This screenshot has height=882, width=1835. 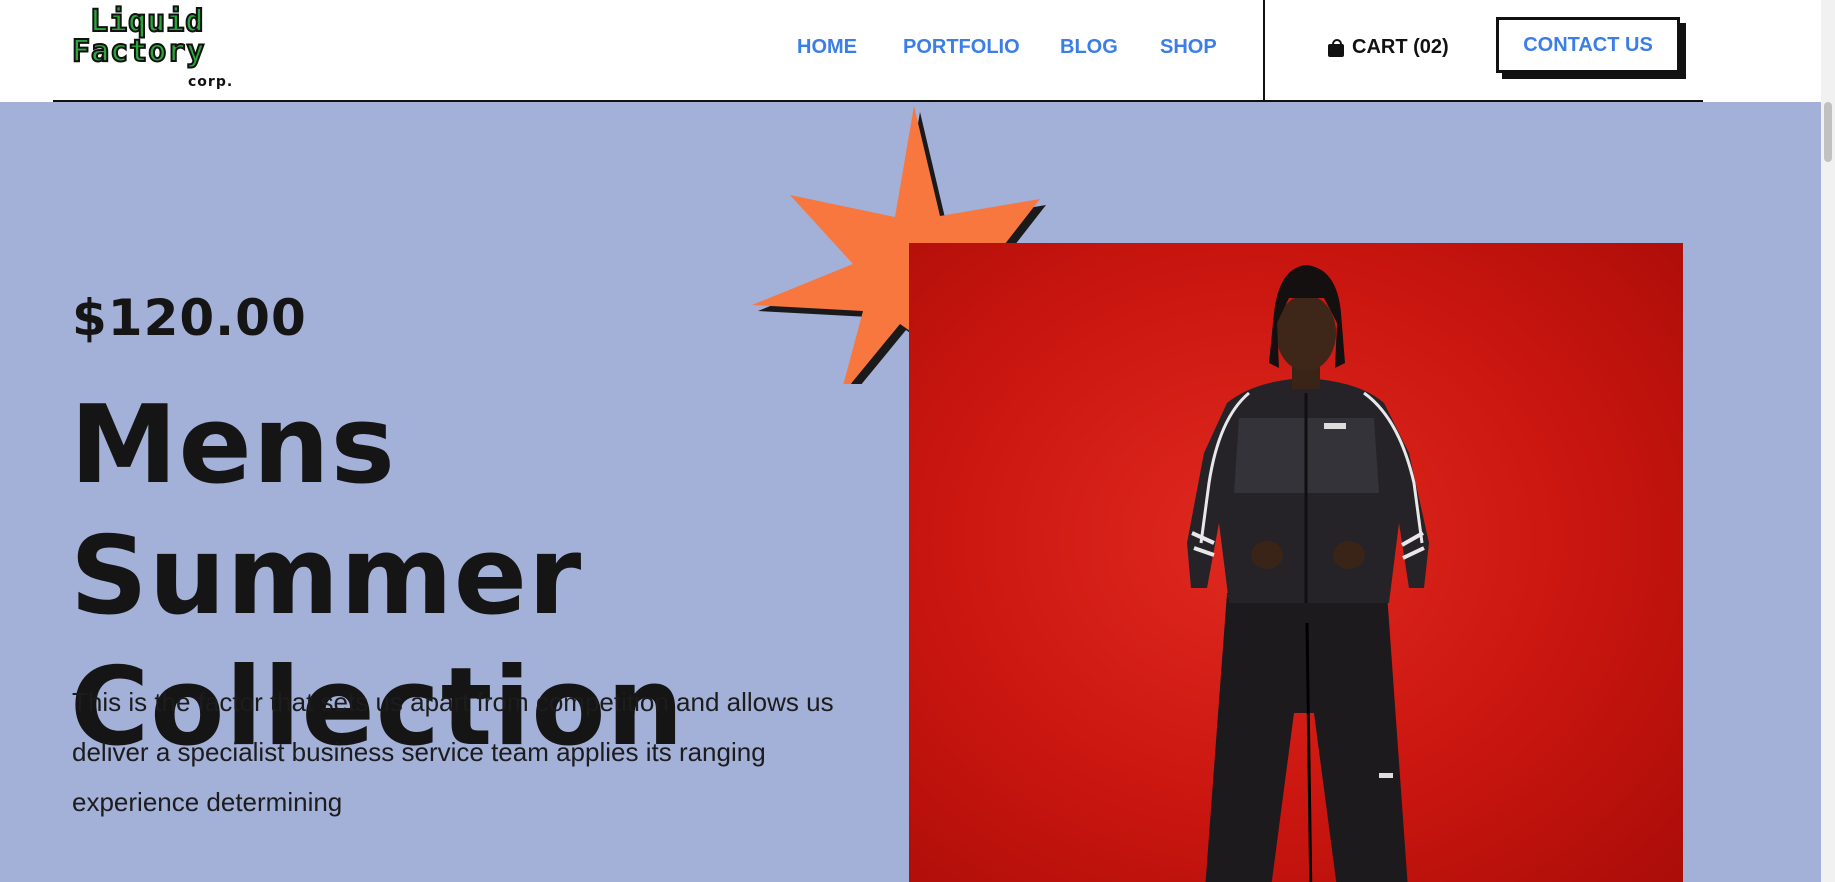 What do you see at coordinates (326, 511) in the screenshot?
I see `hero-title-line1: Mens Summer` at bounding box center [326, 511].